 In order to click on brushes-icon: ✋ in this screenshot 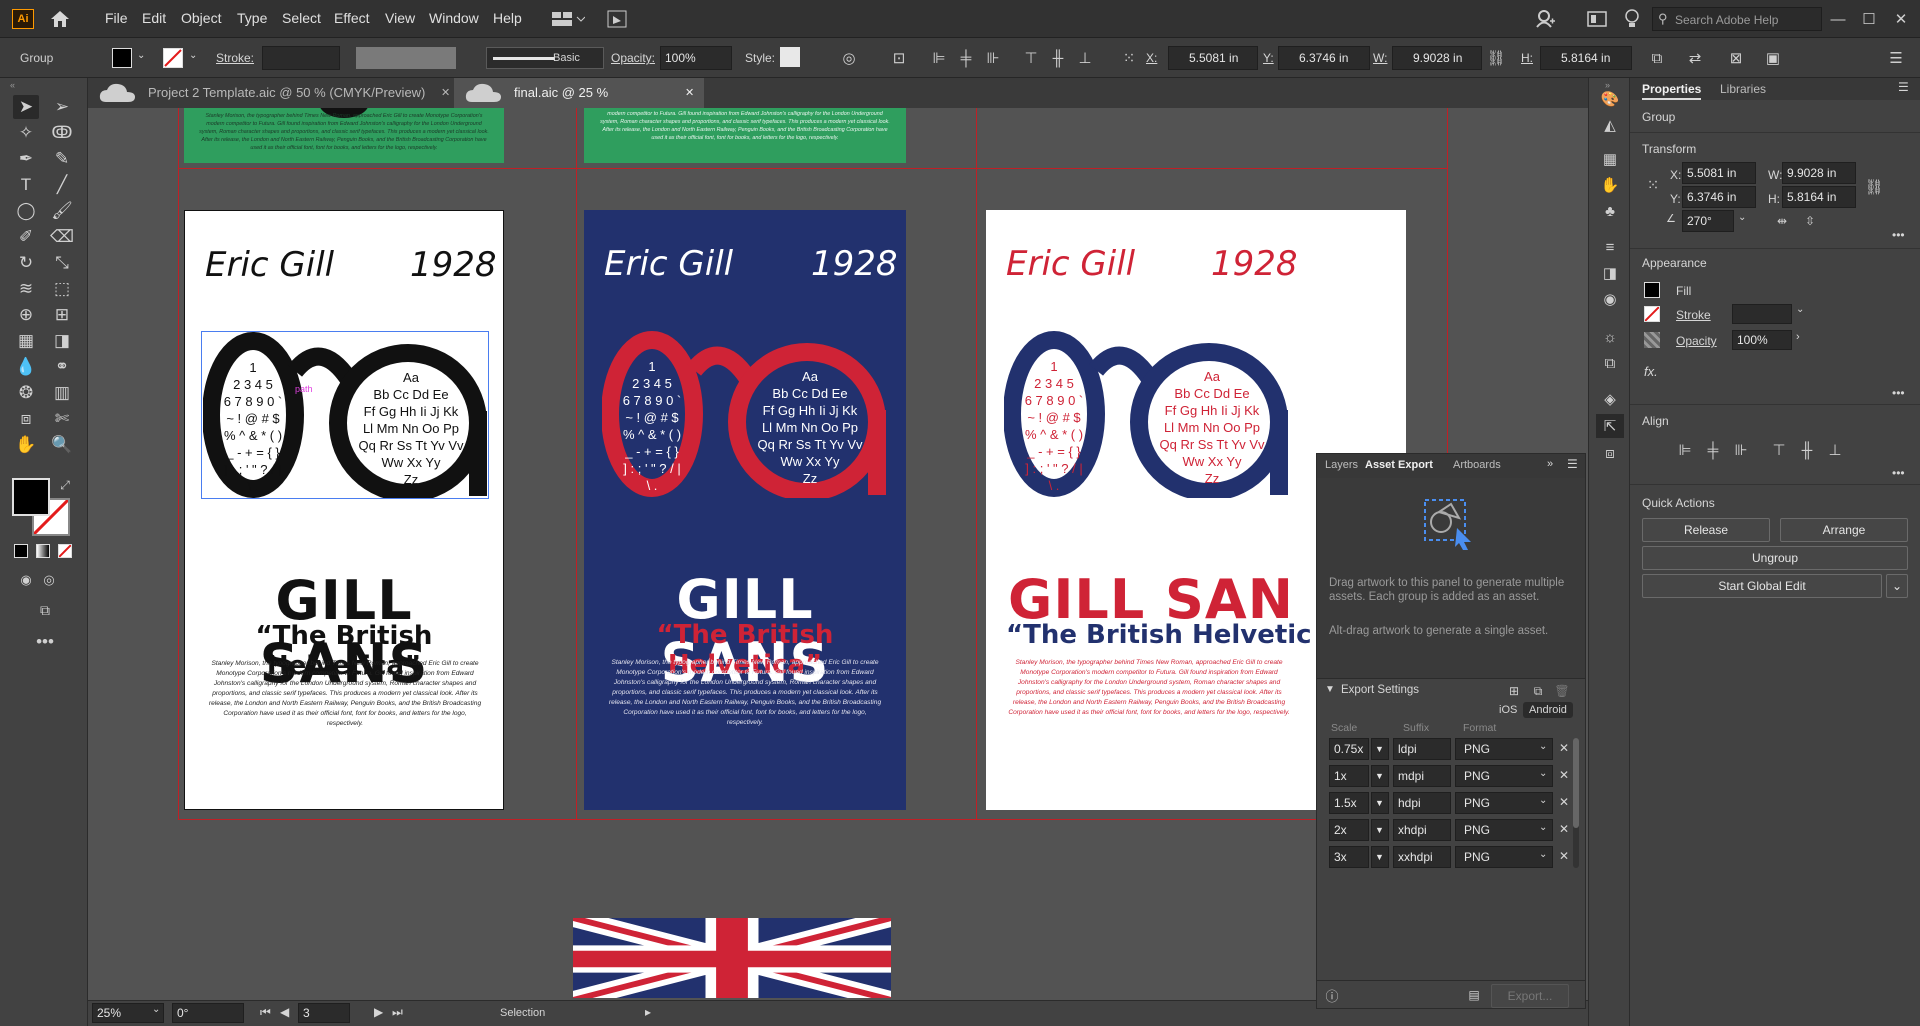, I will do `click(1610, 185)`.